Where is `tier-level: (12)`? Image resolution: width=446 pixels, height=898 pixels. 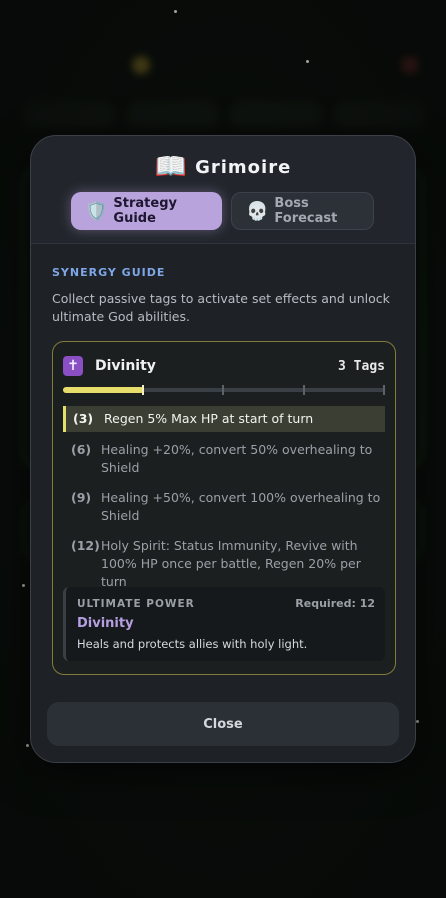
tier-level: (12) is located at coordinates (85, 545).